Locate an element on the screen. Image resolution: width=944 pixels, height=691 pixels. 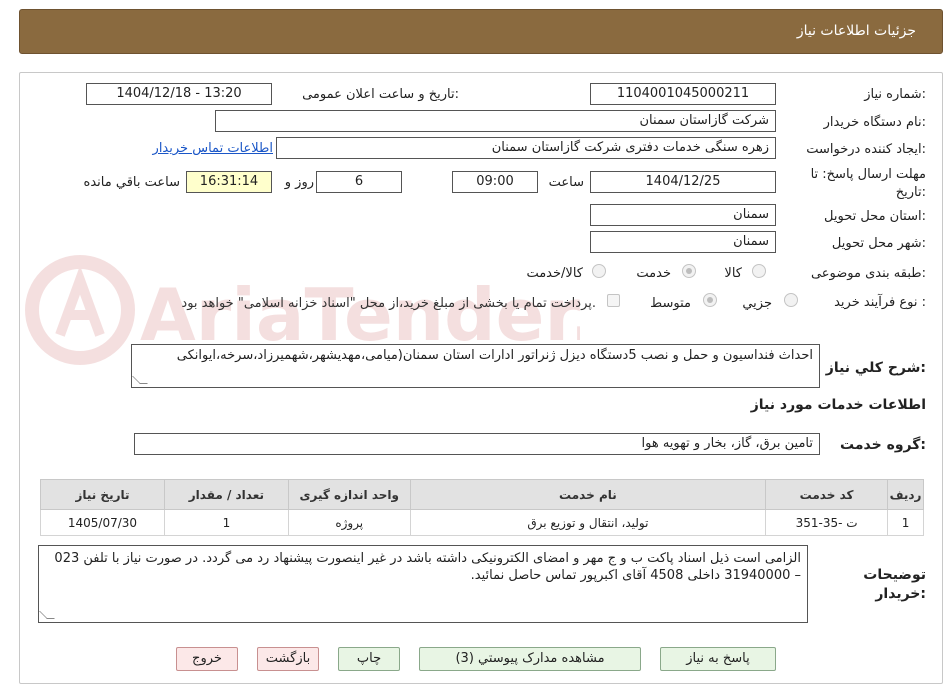
days-field: 6 is located at coordinates (359, 182).